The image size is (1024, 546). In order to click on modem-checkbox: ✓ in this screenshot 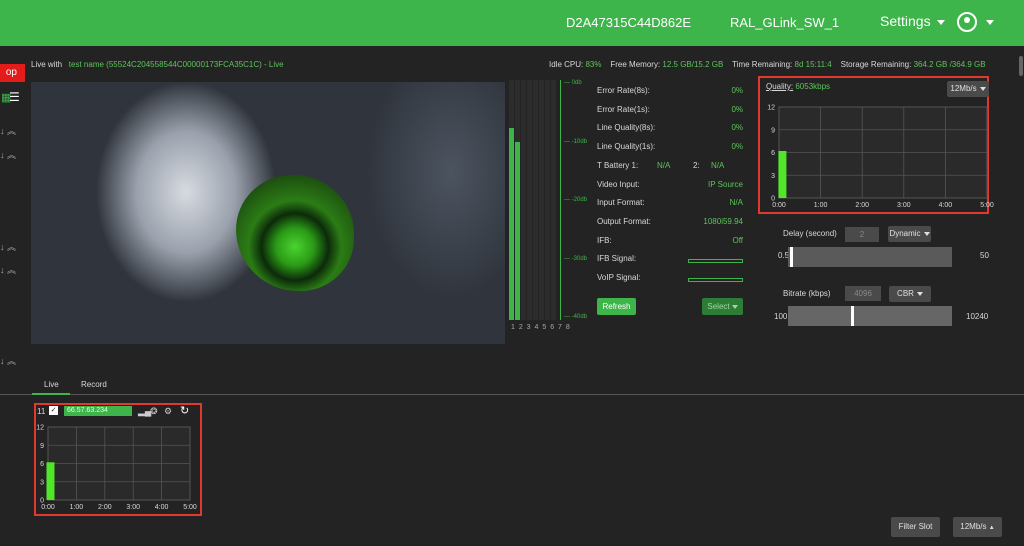, I will do `click(53, 410)`.